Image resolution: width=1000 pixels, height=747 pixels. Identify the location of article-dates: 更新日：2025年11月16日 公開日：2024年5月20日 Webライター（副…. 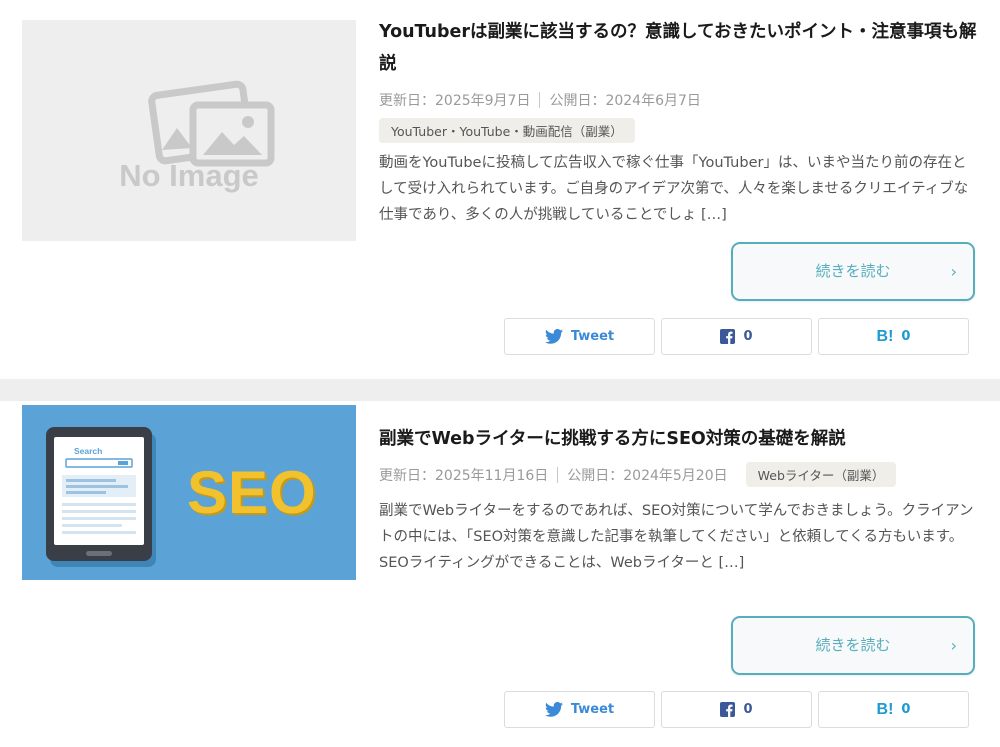
(638, 474).